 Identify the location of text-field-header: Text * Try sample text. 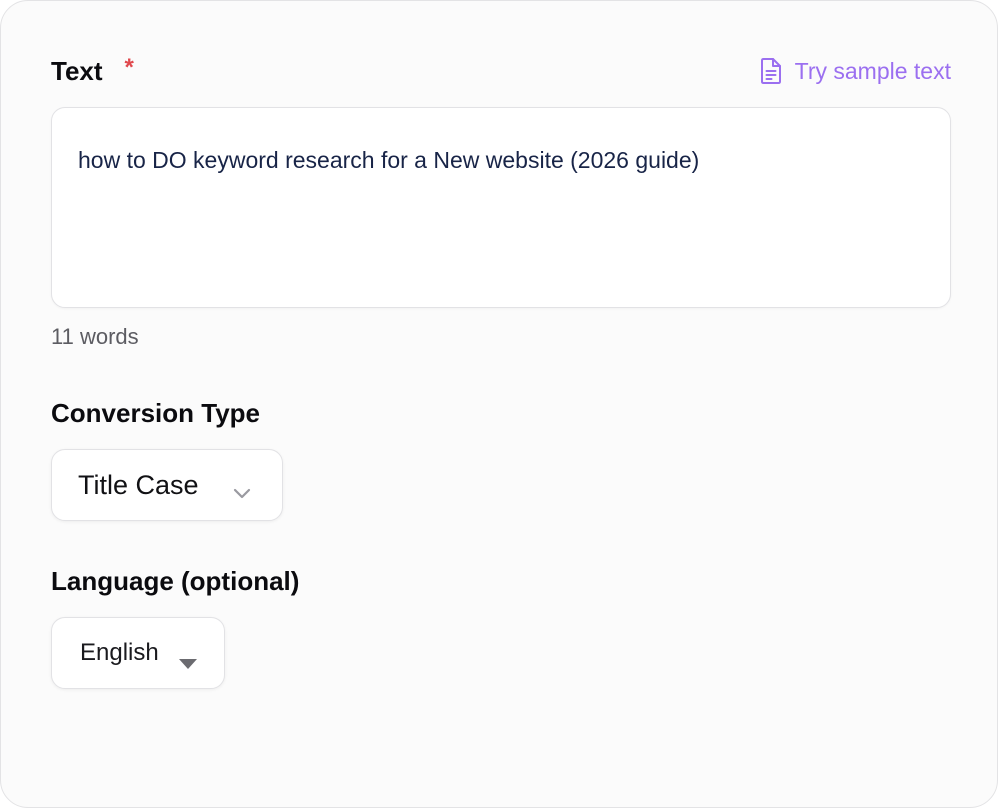
(501, 71).